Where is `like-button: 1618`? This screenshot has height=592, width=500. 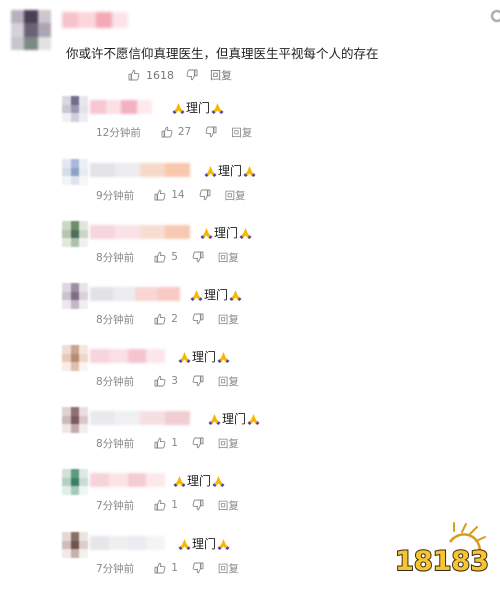
like-button: 1618 is located at coordinates (151, 75).